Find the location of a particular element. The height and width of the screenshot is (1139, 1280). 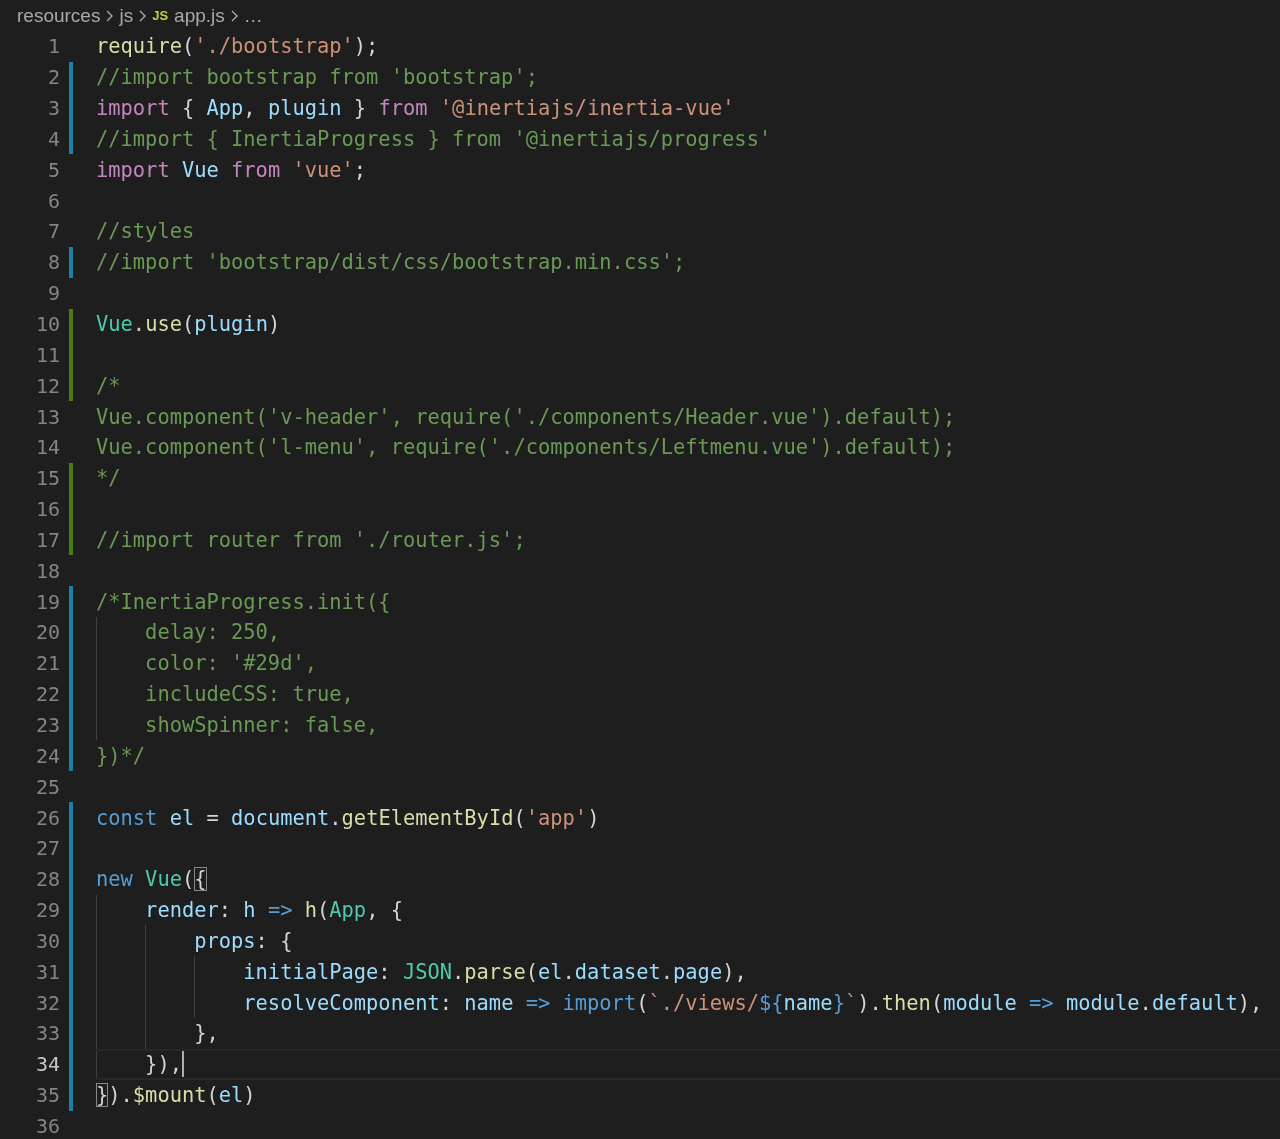

line-number: 7 is located at coordinates (53, 231).